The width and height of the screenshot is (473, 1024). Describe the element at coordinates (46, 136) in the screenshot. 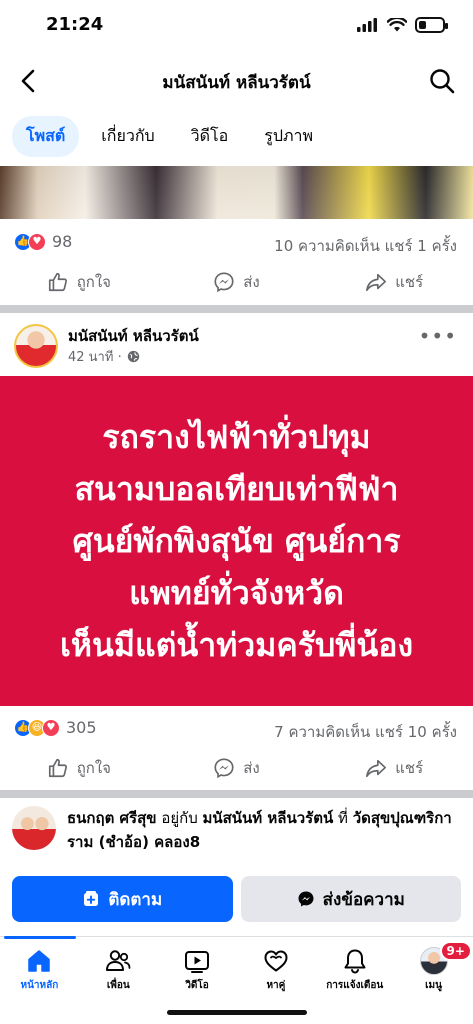

I see `tab-posts: โพสต์` at that location.